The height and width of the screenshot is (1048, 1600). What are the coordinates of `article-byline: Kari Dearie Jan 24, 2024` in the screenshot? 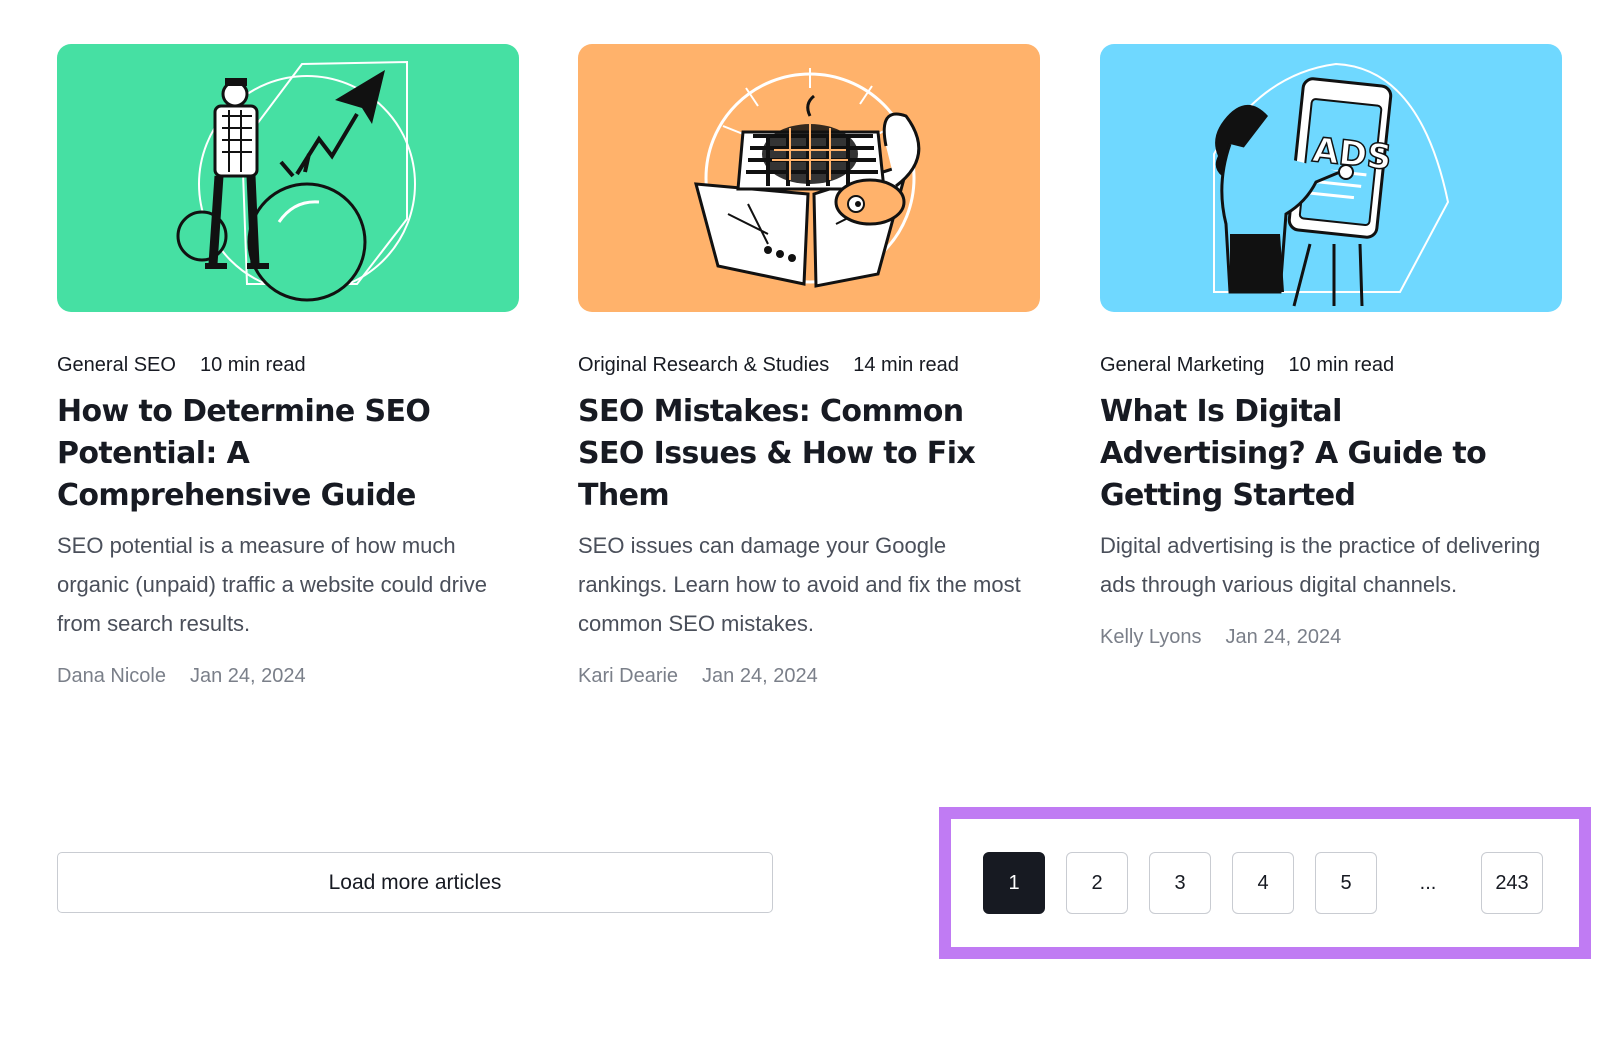 It's located at (809, 676).